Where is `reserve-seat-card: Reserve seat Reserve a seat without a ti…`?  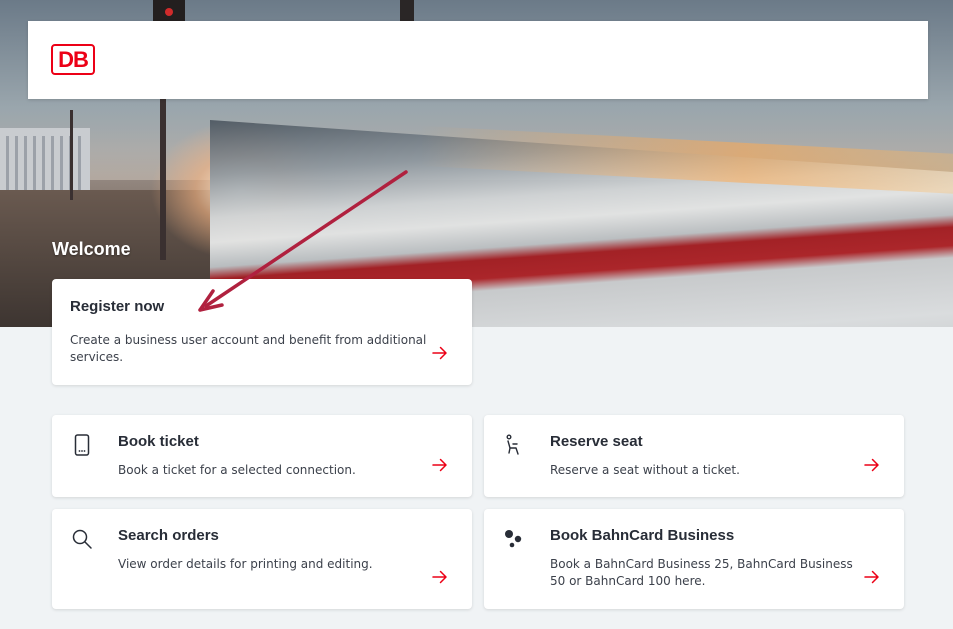 reserve-seat-card: Reserve seat Reserve a seat without a ti… is located at coordinates (694, 456).